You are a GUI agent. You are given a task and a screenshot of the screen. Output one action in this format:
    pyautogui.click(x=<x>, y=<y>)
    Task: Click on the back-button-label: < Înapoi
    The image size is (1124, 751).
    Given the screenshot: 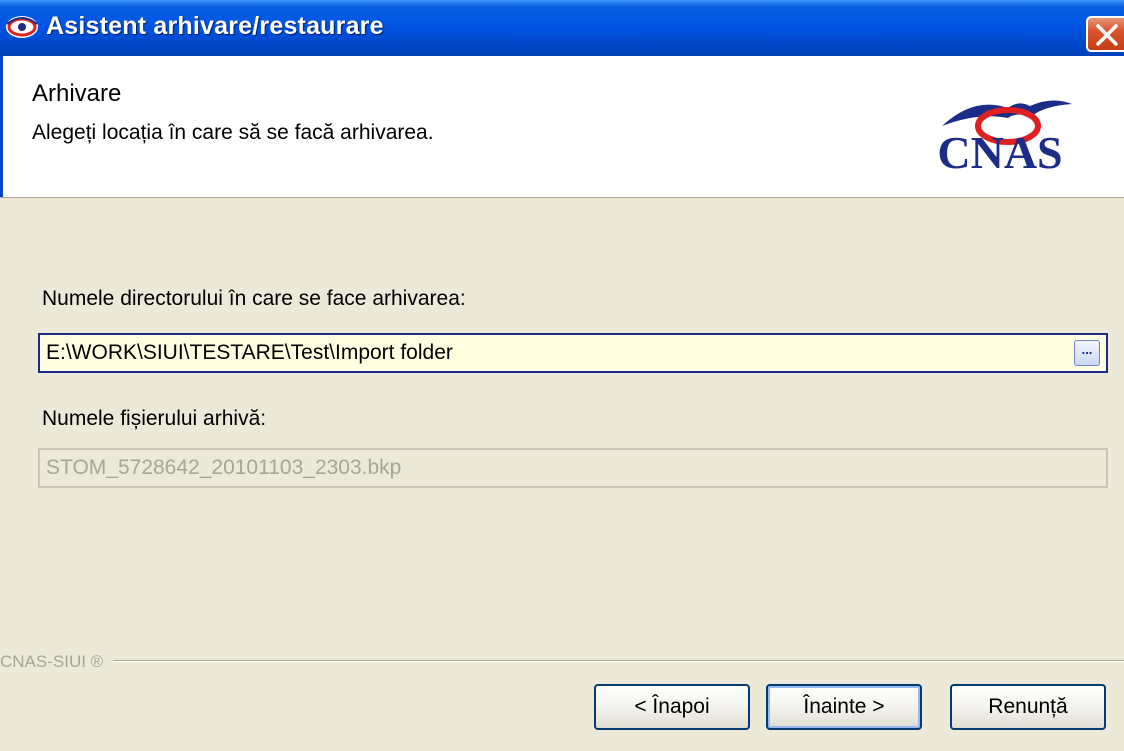 What is the action you would take?
    pyautogui.click(x=672, y=706)
    